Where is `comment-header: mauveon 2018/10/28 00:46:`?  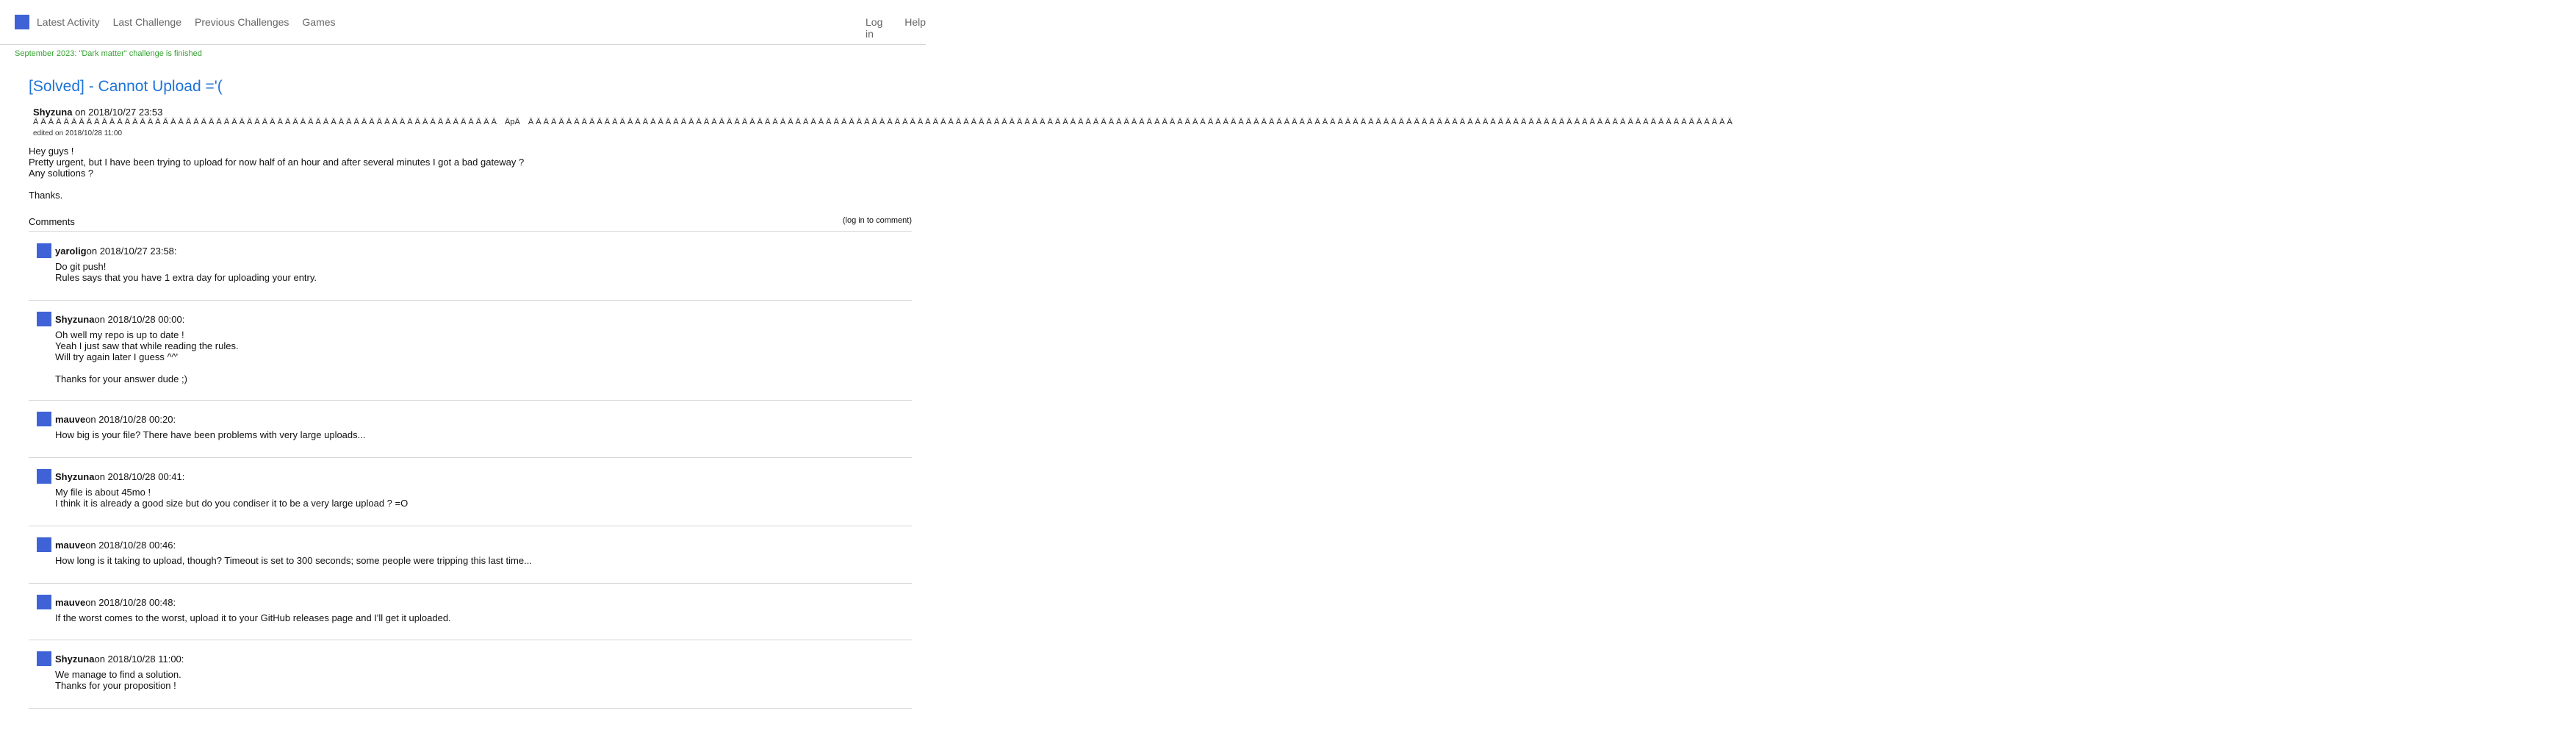 comment-header: mauveon 2018/10/28 00:46: is located at coordinates (116, 545).